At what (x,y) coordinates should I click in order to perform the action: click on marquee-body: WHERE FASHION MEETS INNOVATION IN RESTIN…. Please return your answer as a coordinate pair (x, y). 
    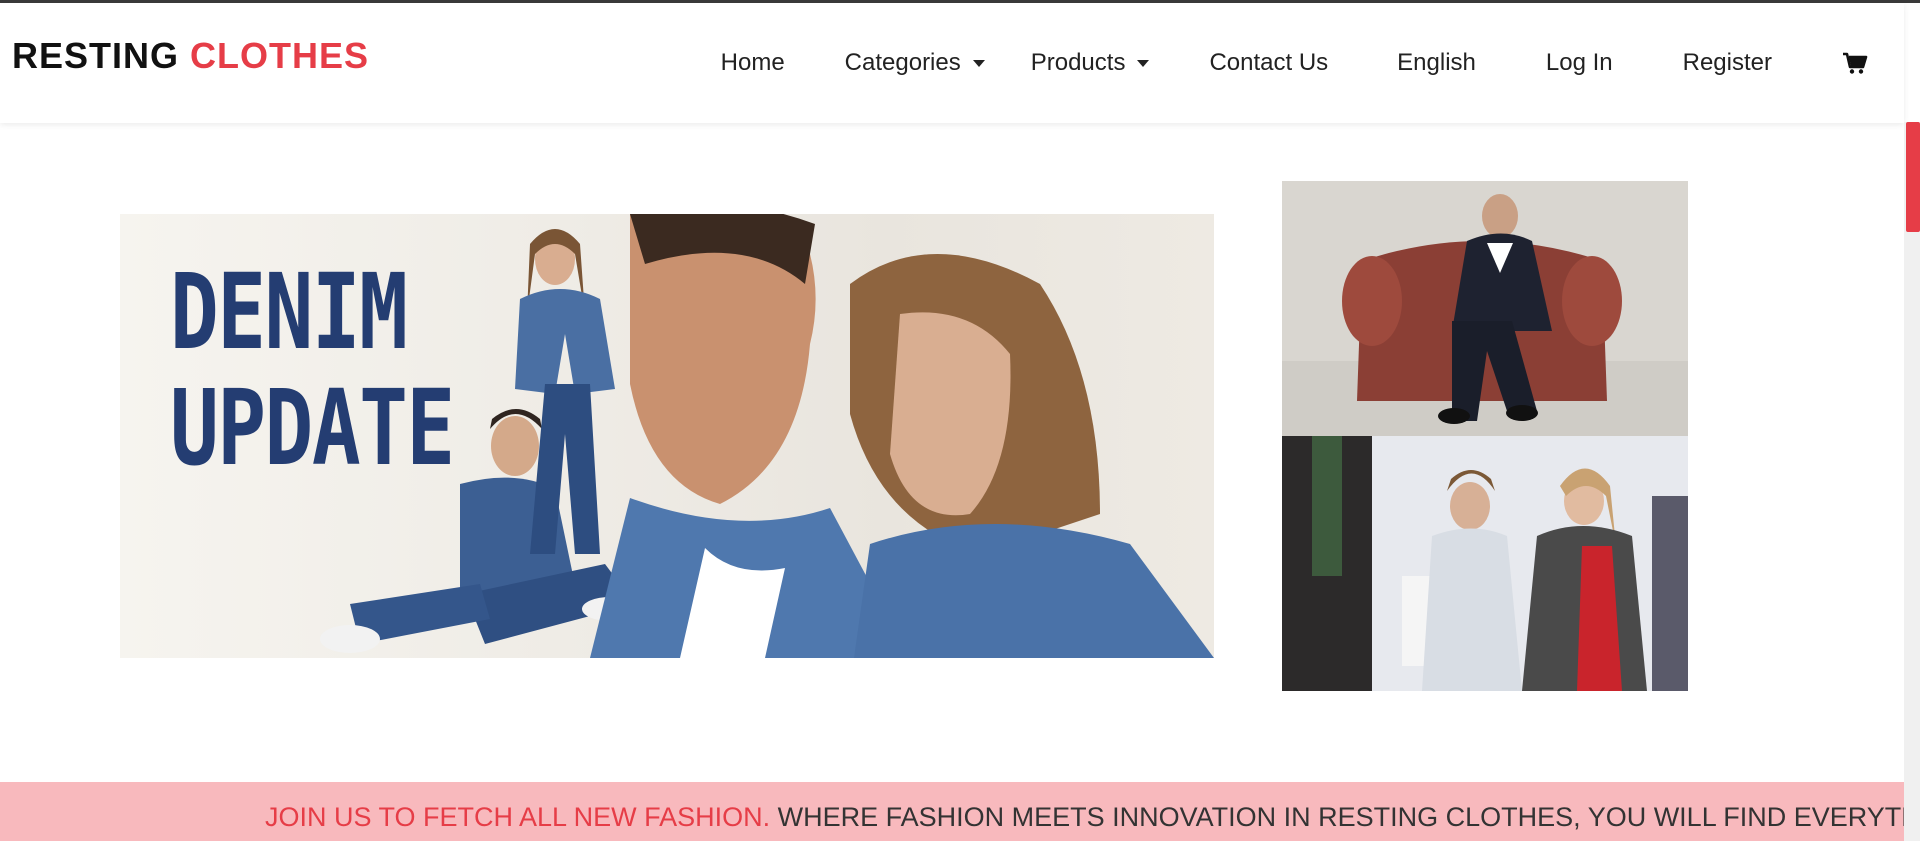
    Looking at the image, I should click on (1337, 817).